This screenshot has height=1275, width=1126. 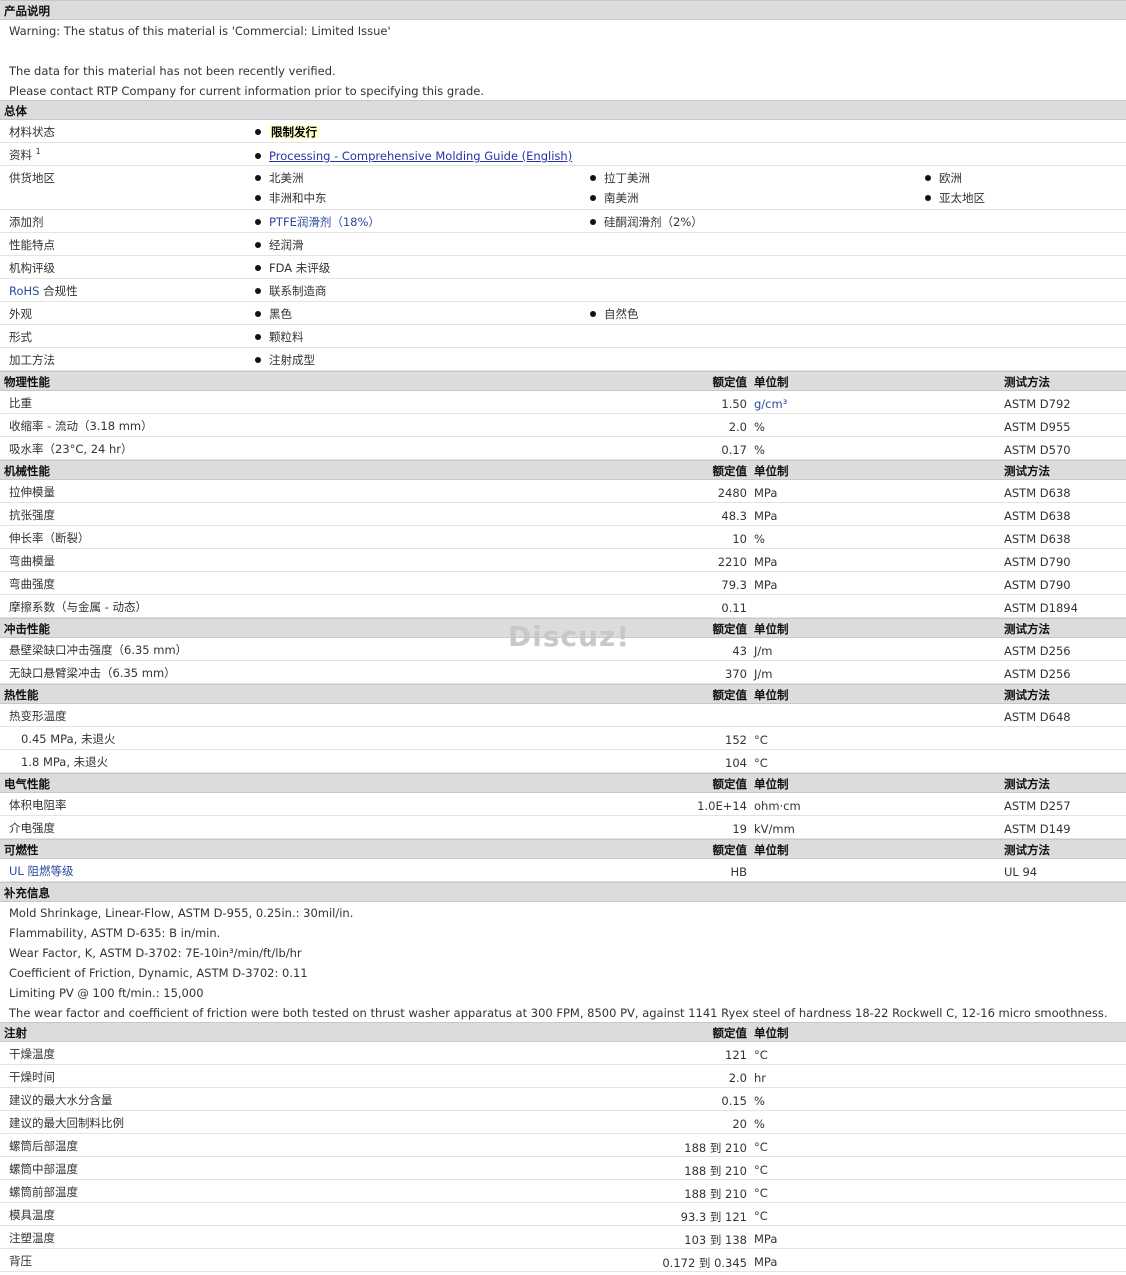 I want to click on table-row: 模具温度 93.3 到 121 °C, so click(x=563, y=1214).